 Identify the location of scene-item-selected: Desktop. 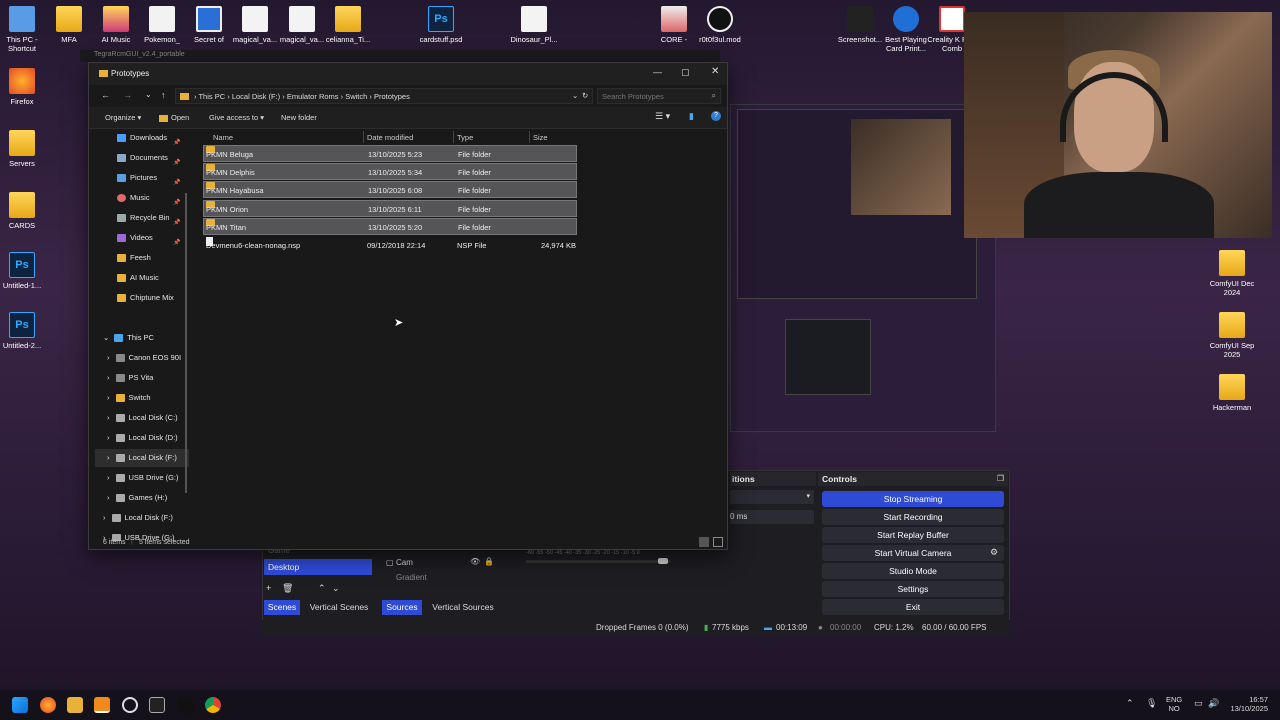
(318, 567).